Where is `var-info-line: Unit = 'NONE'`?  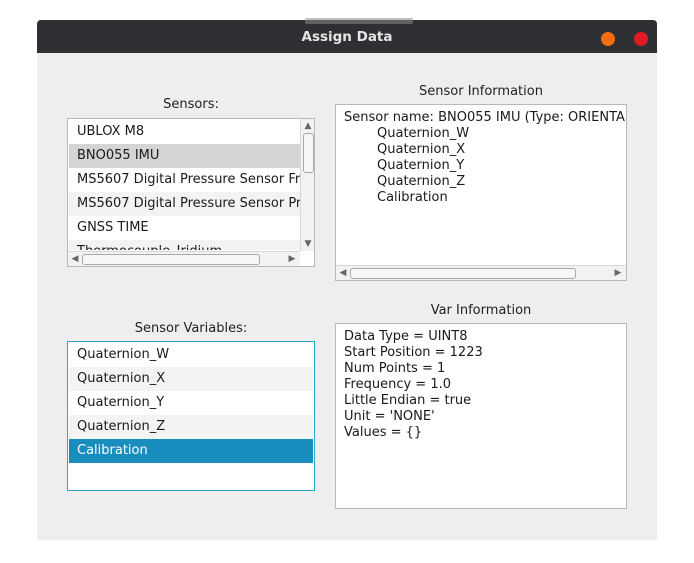 var-info-line: Unit = 'NONE' is located at coordinates (389, 416).